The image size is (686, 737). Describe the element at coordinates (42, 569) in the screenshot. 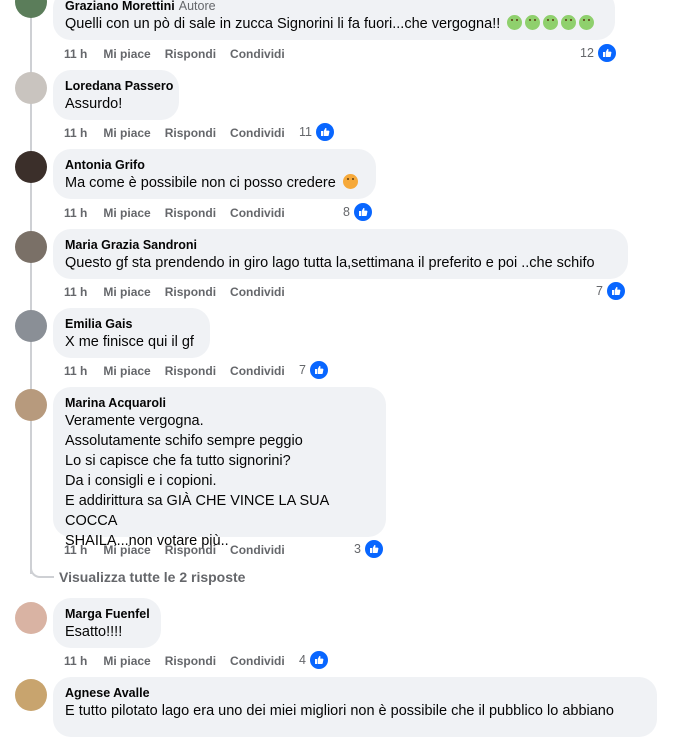

I see `thread-connector` at that location.